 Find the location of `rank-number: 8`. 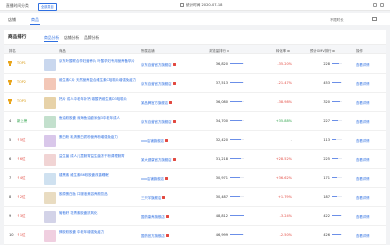

rank-number: 8 is located at coordinates (10, 196).